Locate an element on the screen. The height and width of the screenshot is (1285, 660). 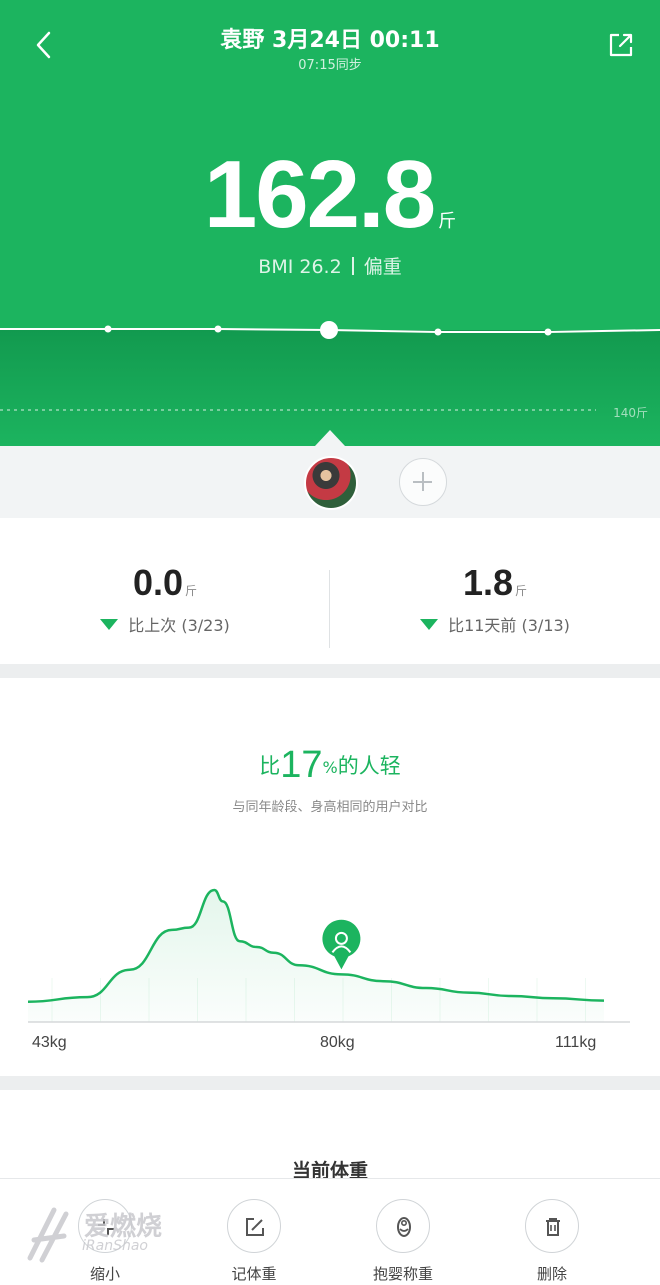
trend-point-selected is located at coordinates (329, 330).